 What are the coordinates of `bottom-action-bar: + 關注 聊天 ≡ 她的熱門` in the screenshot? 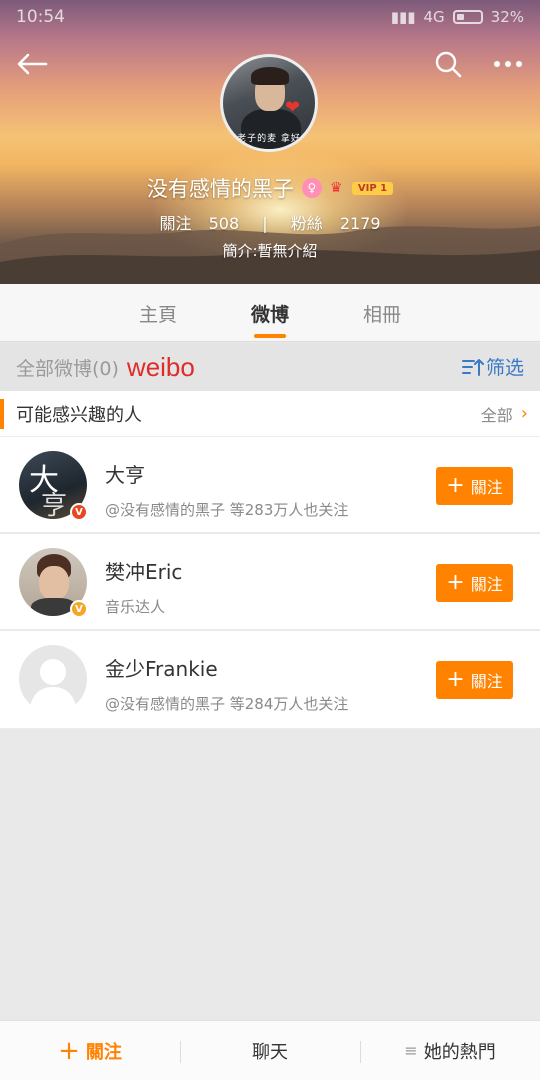 It's located at (270, 1050).